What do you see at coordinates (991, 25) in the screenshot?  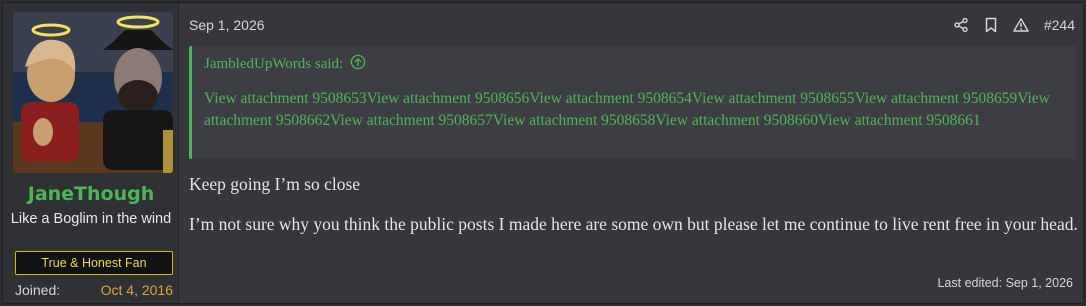 I see `bookmark-icon` at bounding box center [991, 25].